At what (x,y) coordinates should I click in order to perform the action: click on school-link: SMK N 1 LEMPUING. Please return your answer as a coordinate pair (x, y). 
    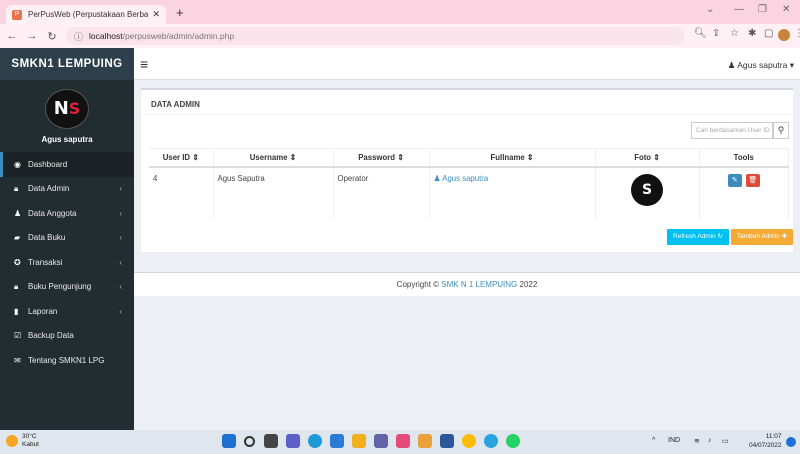
    Looking at the image, I should click on (479, 284).